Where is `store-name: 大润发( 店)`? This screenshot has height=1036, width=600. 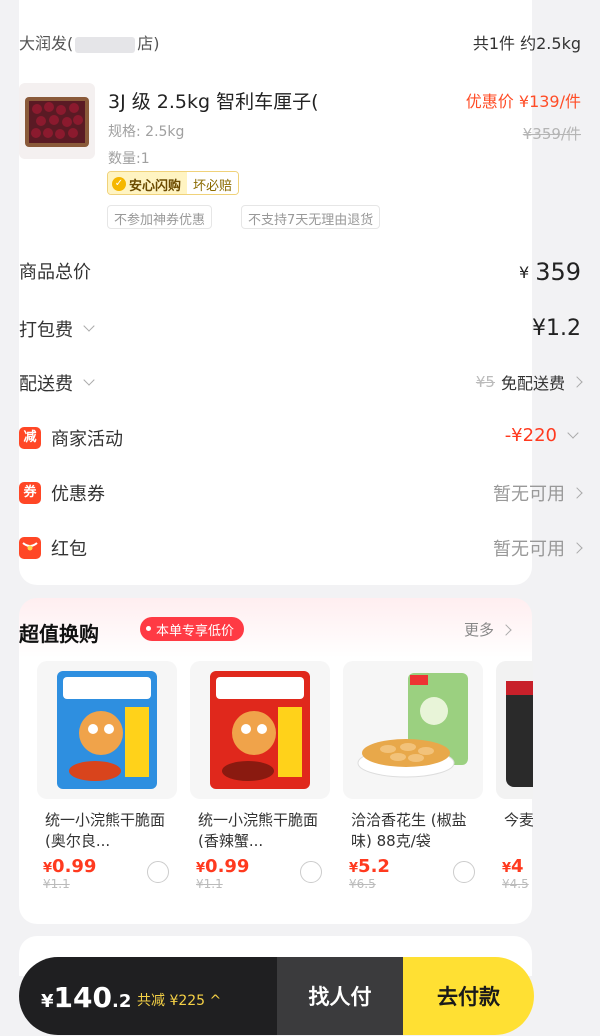 store-name: 大润发( 店) is located at coordinates (89, 42).